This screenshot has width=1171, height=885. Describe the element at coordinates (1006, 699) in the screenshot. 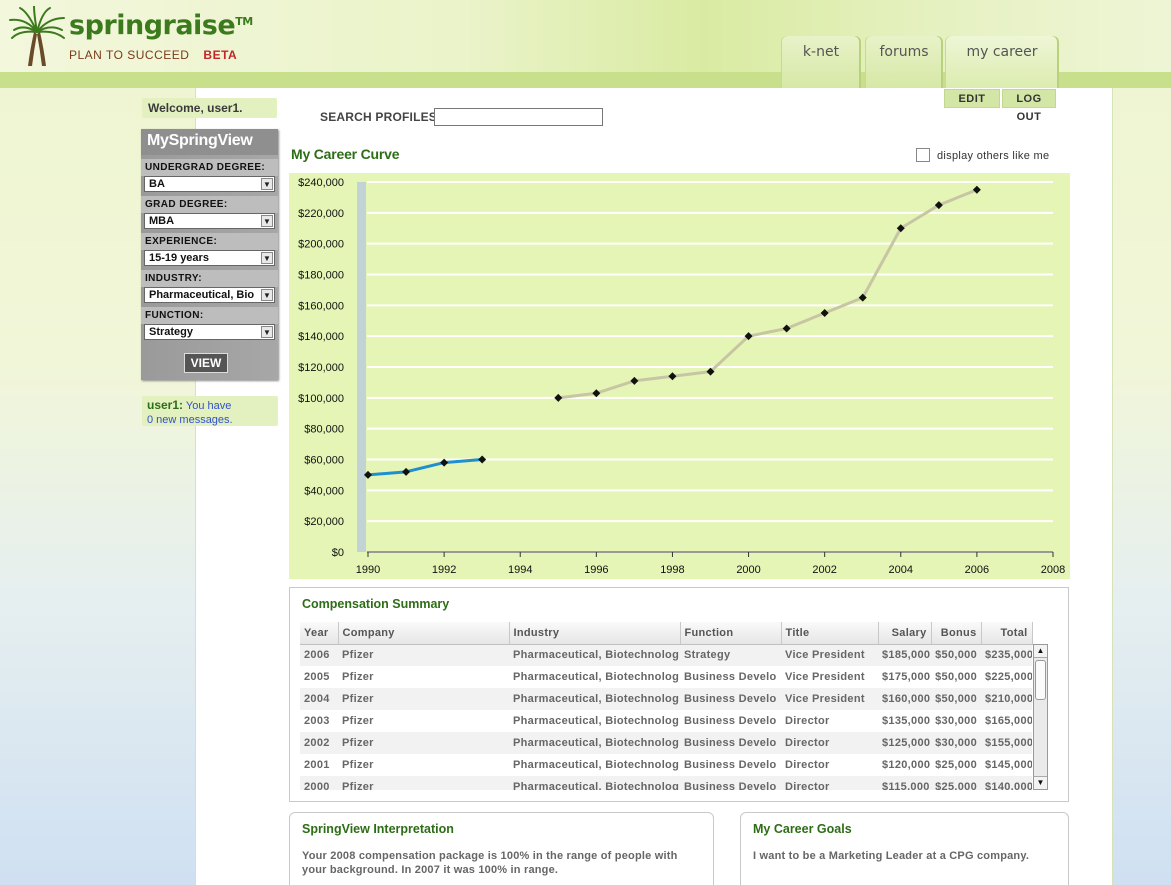

I see `table-cell-total: $210,000` at that location.